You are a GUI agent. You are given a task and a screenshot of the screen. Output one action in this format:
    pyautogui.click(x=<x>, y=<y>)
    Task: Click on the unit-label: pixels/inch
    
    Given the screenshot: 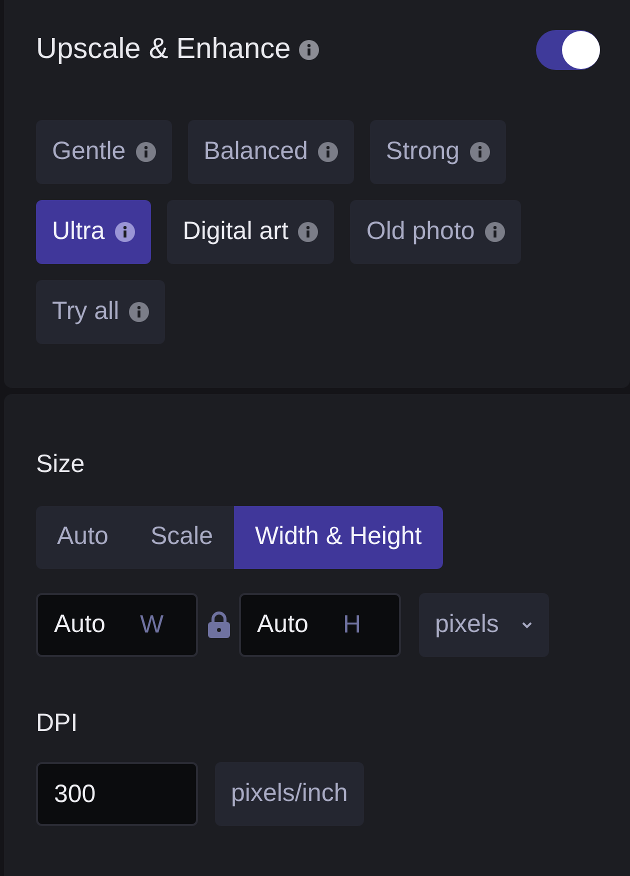 What is the action you would take?
    pyautogui.click(x=289, y=794)
    